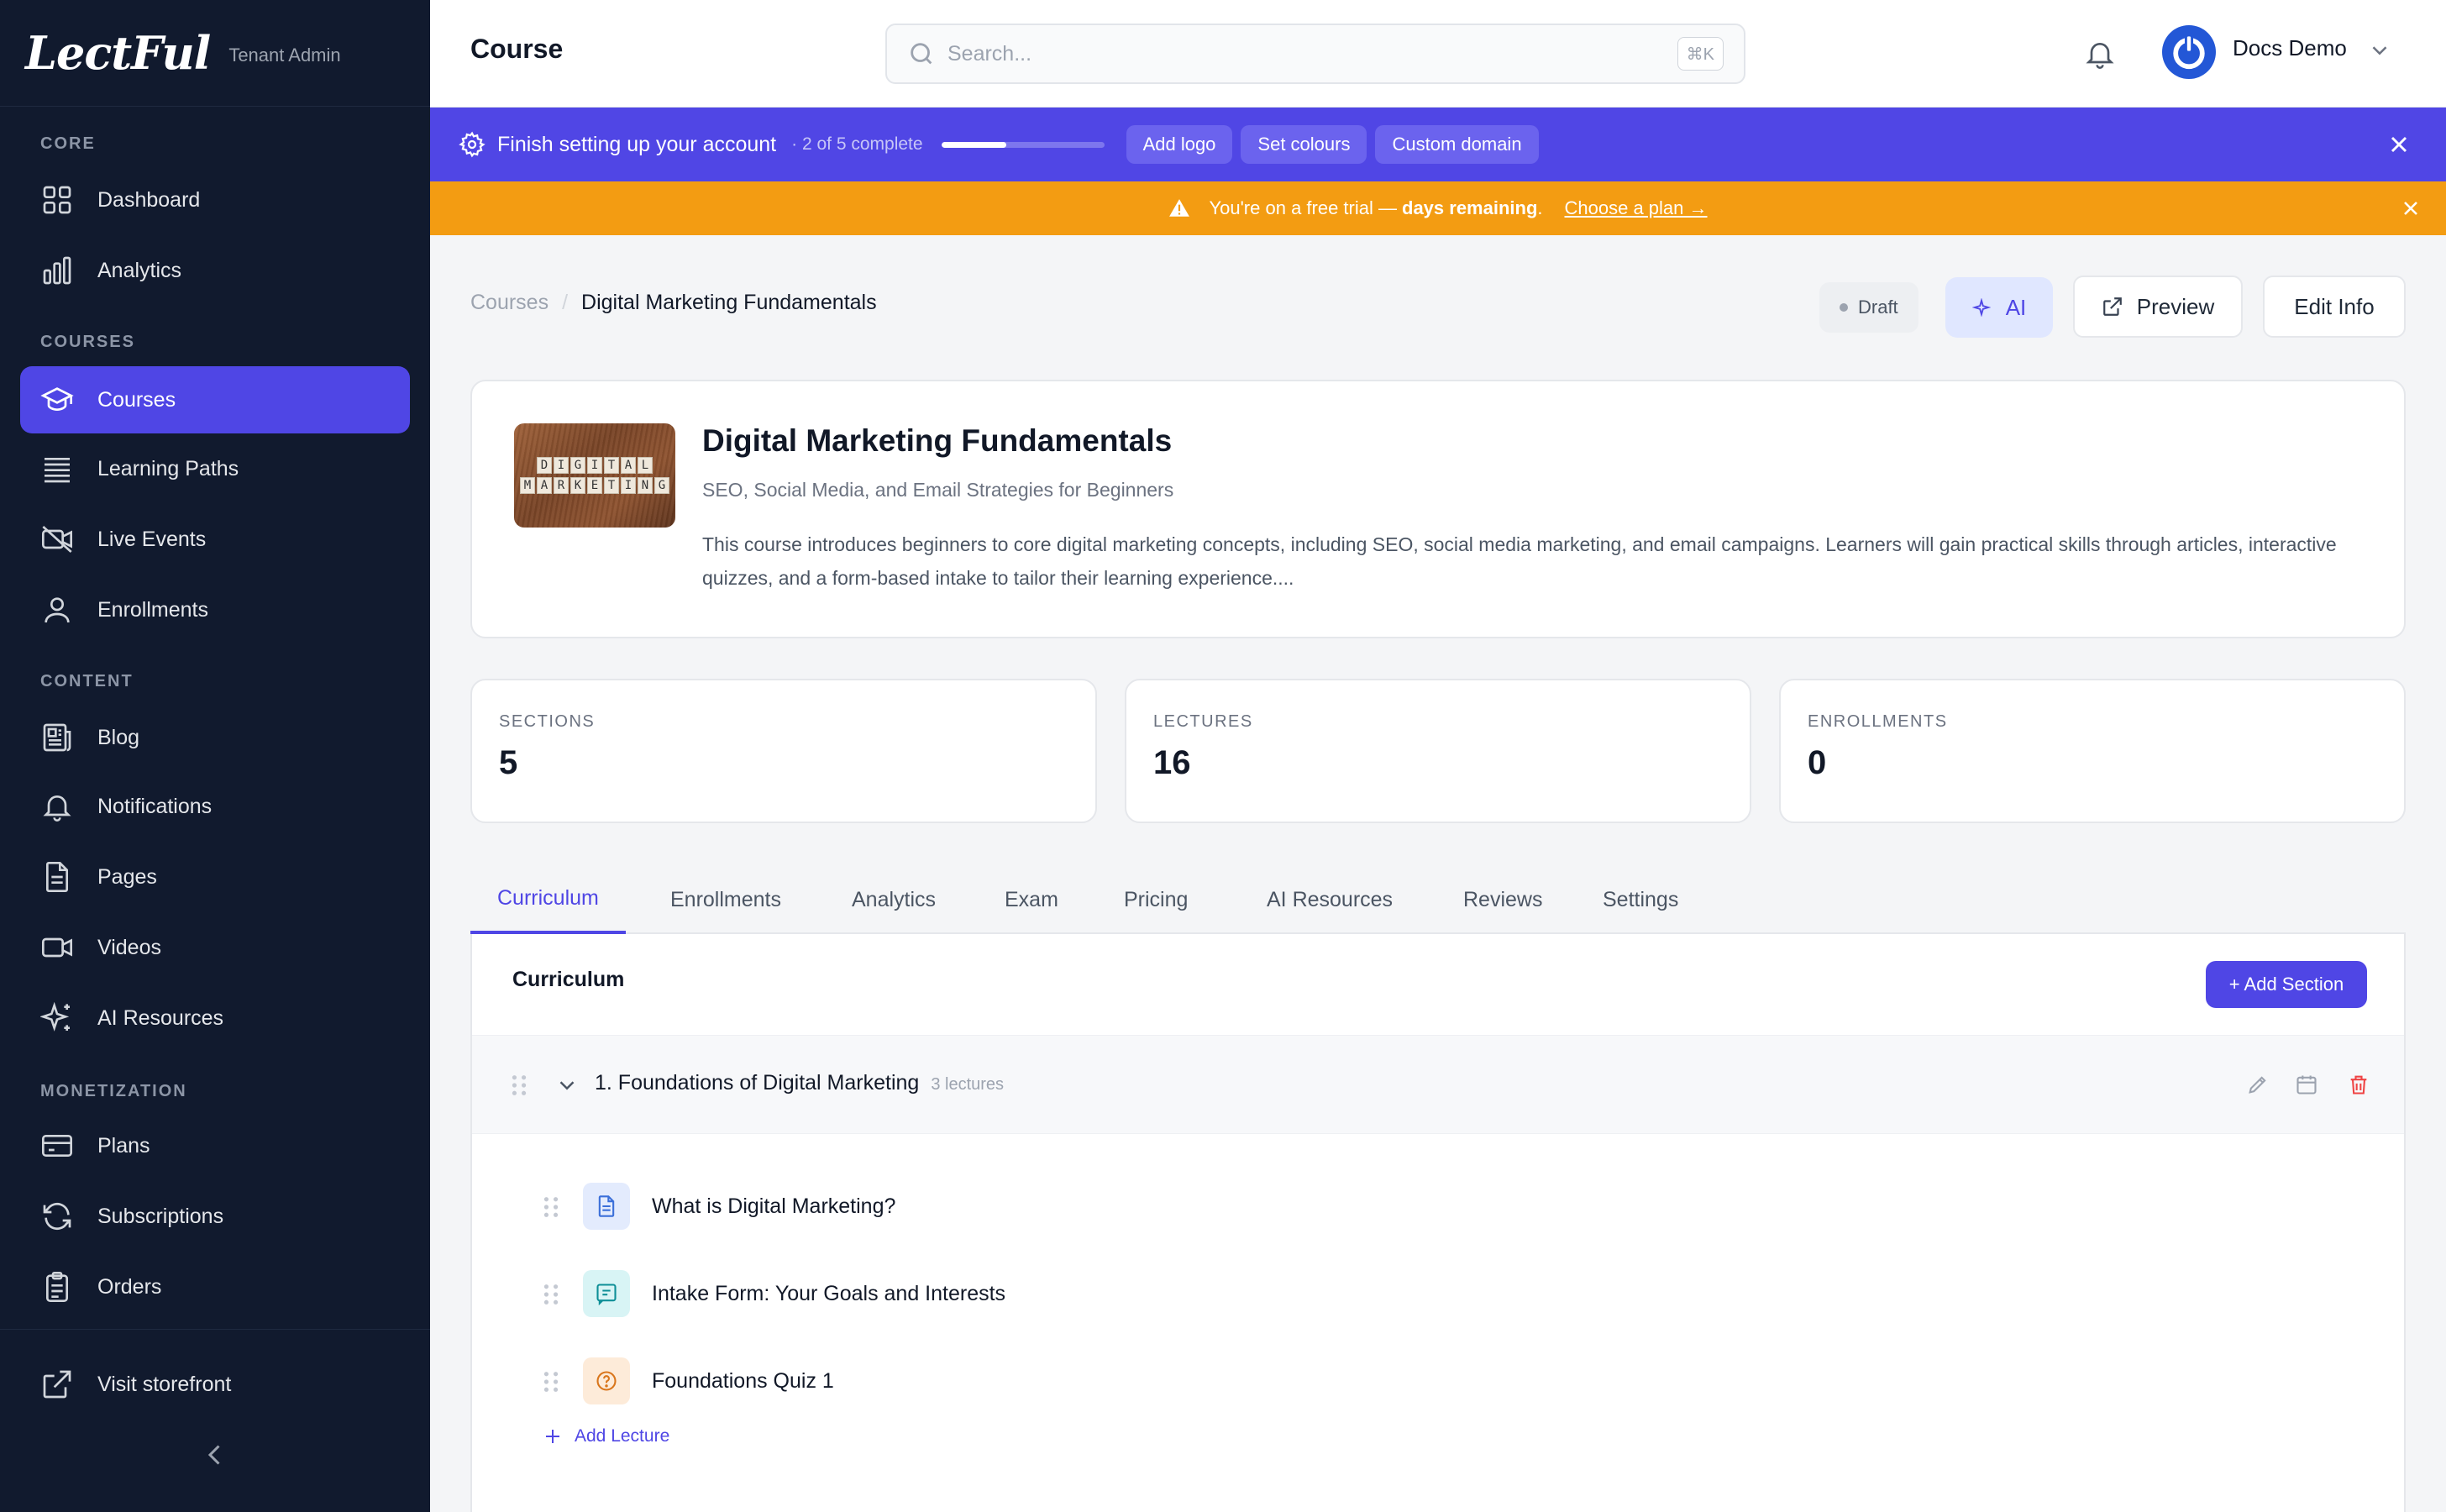 The height and width of the screenshot is (1512, 2446). I want to click on search-input, so click(1291, 53).